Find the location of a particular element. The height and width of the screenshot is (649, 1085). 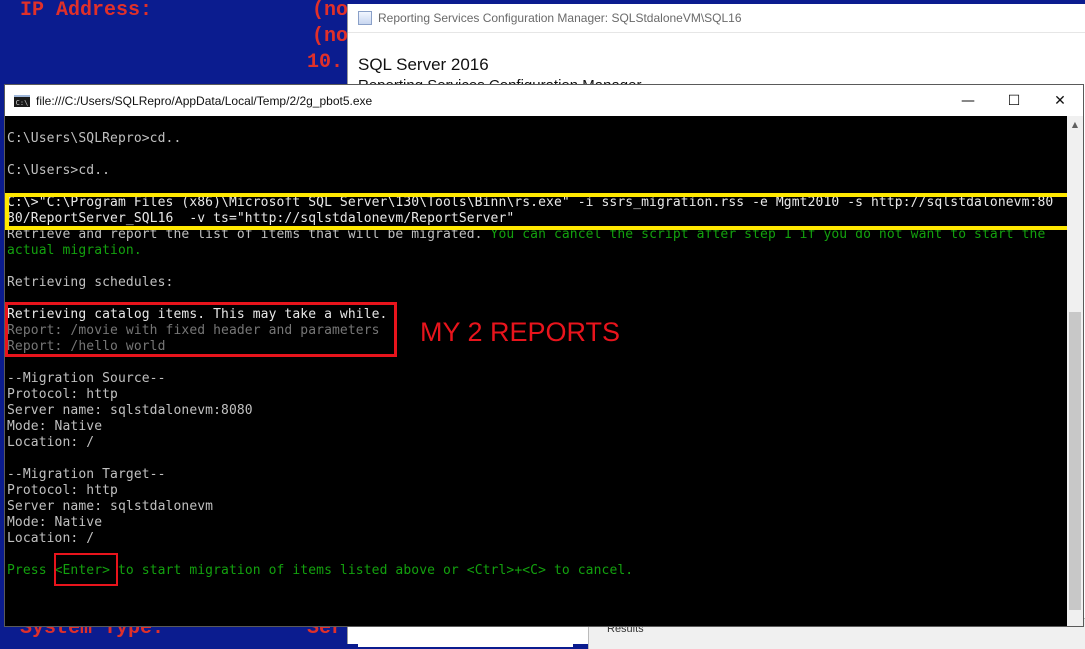

console-line: C:\Users>cd.. is located at coordinates (59, 170).